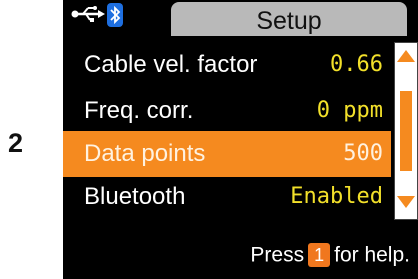 The height and width of the screenshot is (279, 418). Describe the element at coordinates (349, 110) in the screenshot. I see `menu-item-value: 0 ppm` at that location.